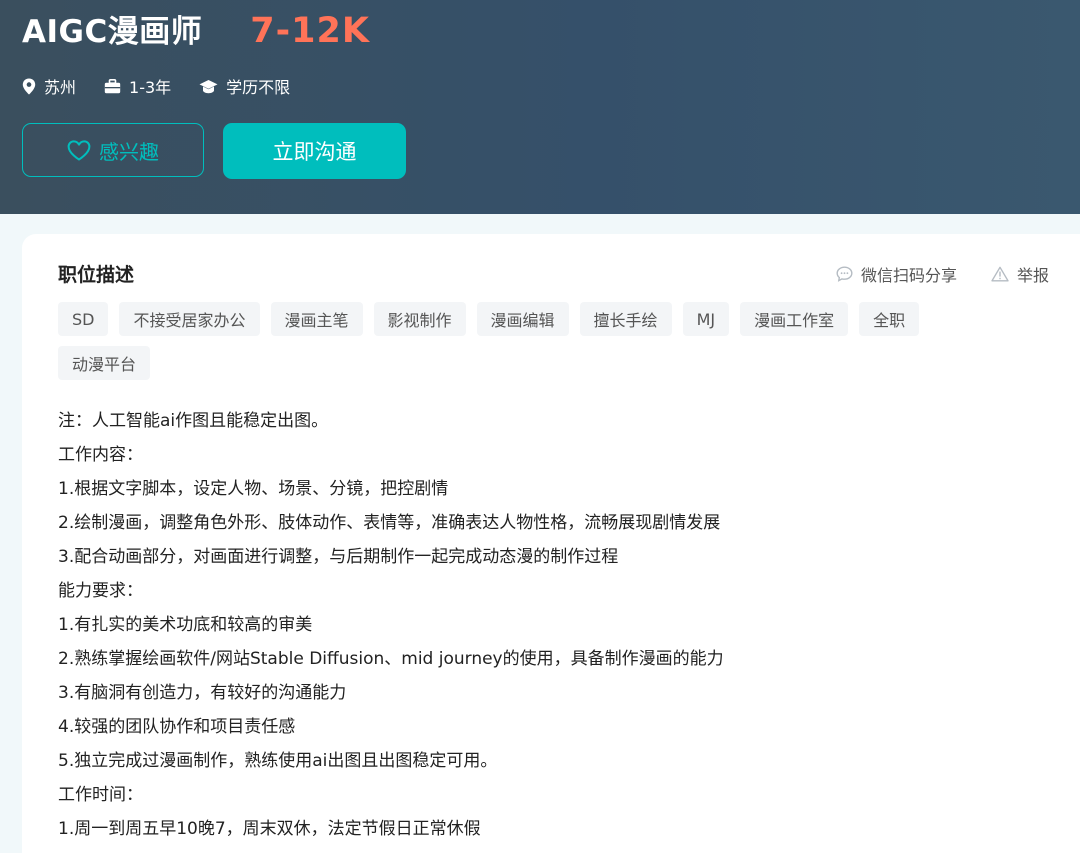 The height and width of the screenshot is (853, 1080). What do you see at coordinates (189, 319) in the screenshot?
I see `job-tag: 不接受居家办公` at bounding box center [189, 319].